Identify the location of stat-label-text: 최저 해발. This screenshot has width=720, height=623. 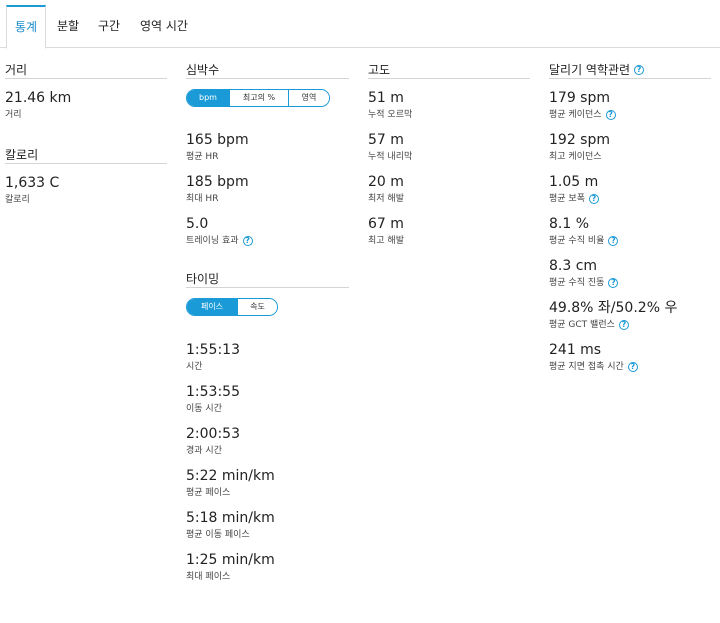
(386, 199).